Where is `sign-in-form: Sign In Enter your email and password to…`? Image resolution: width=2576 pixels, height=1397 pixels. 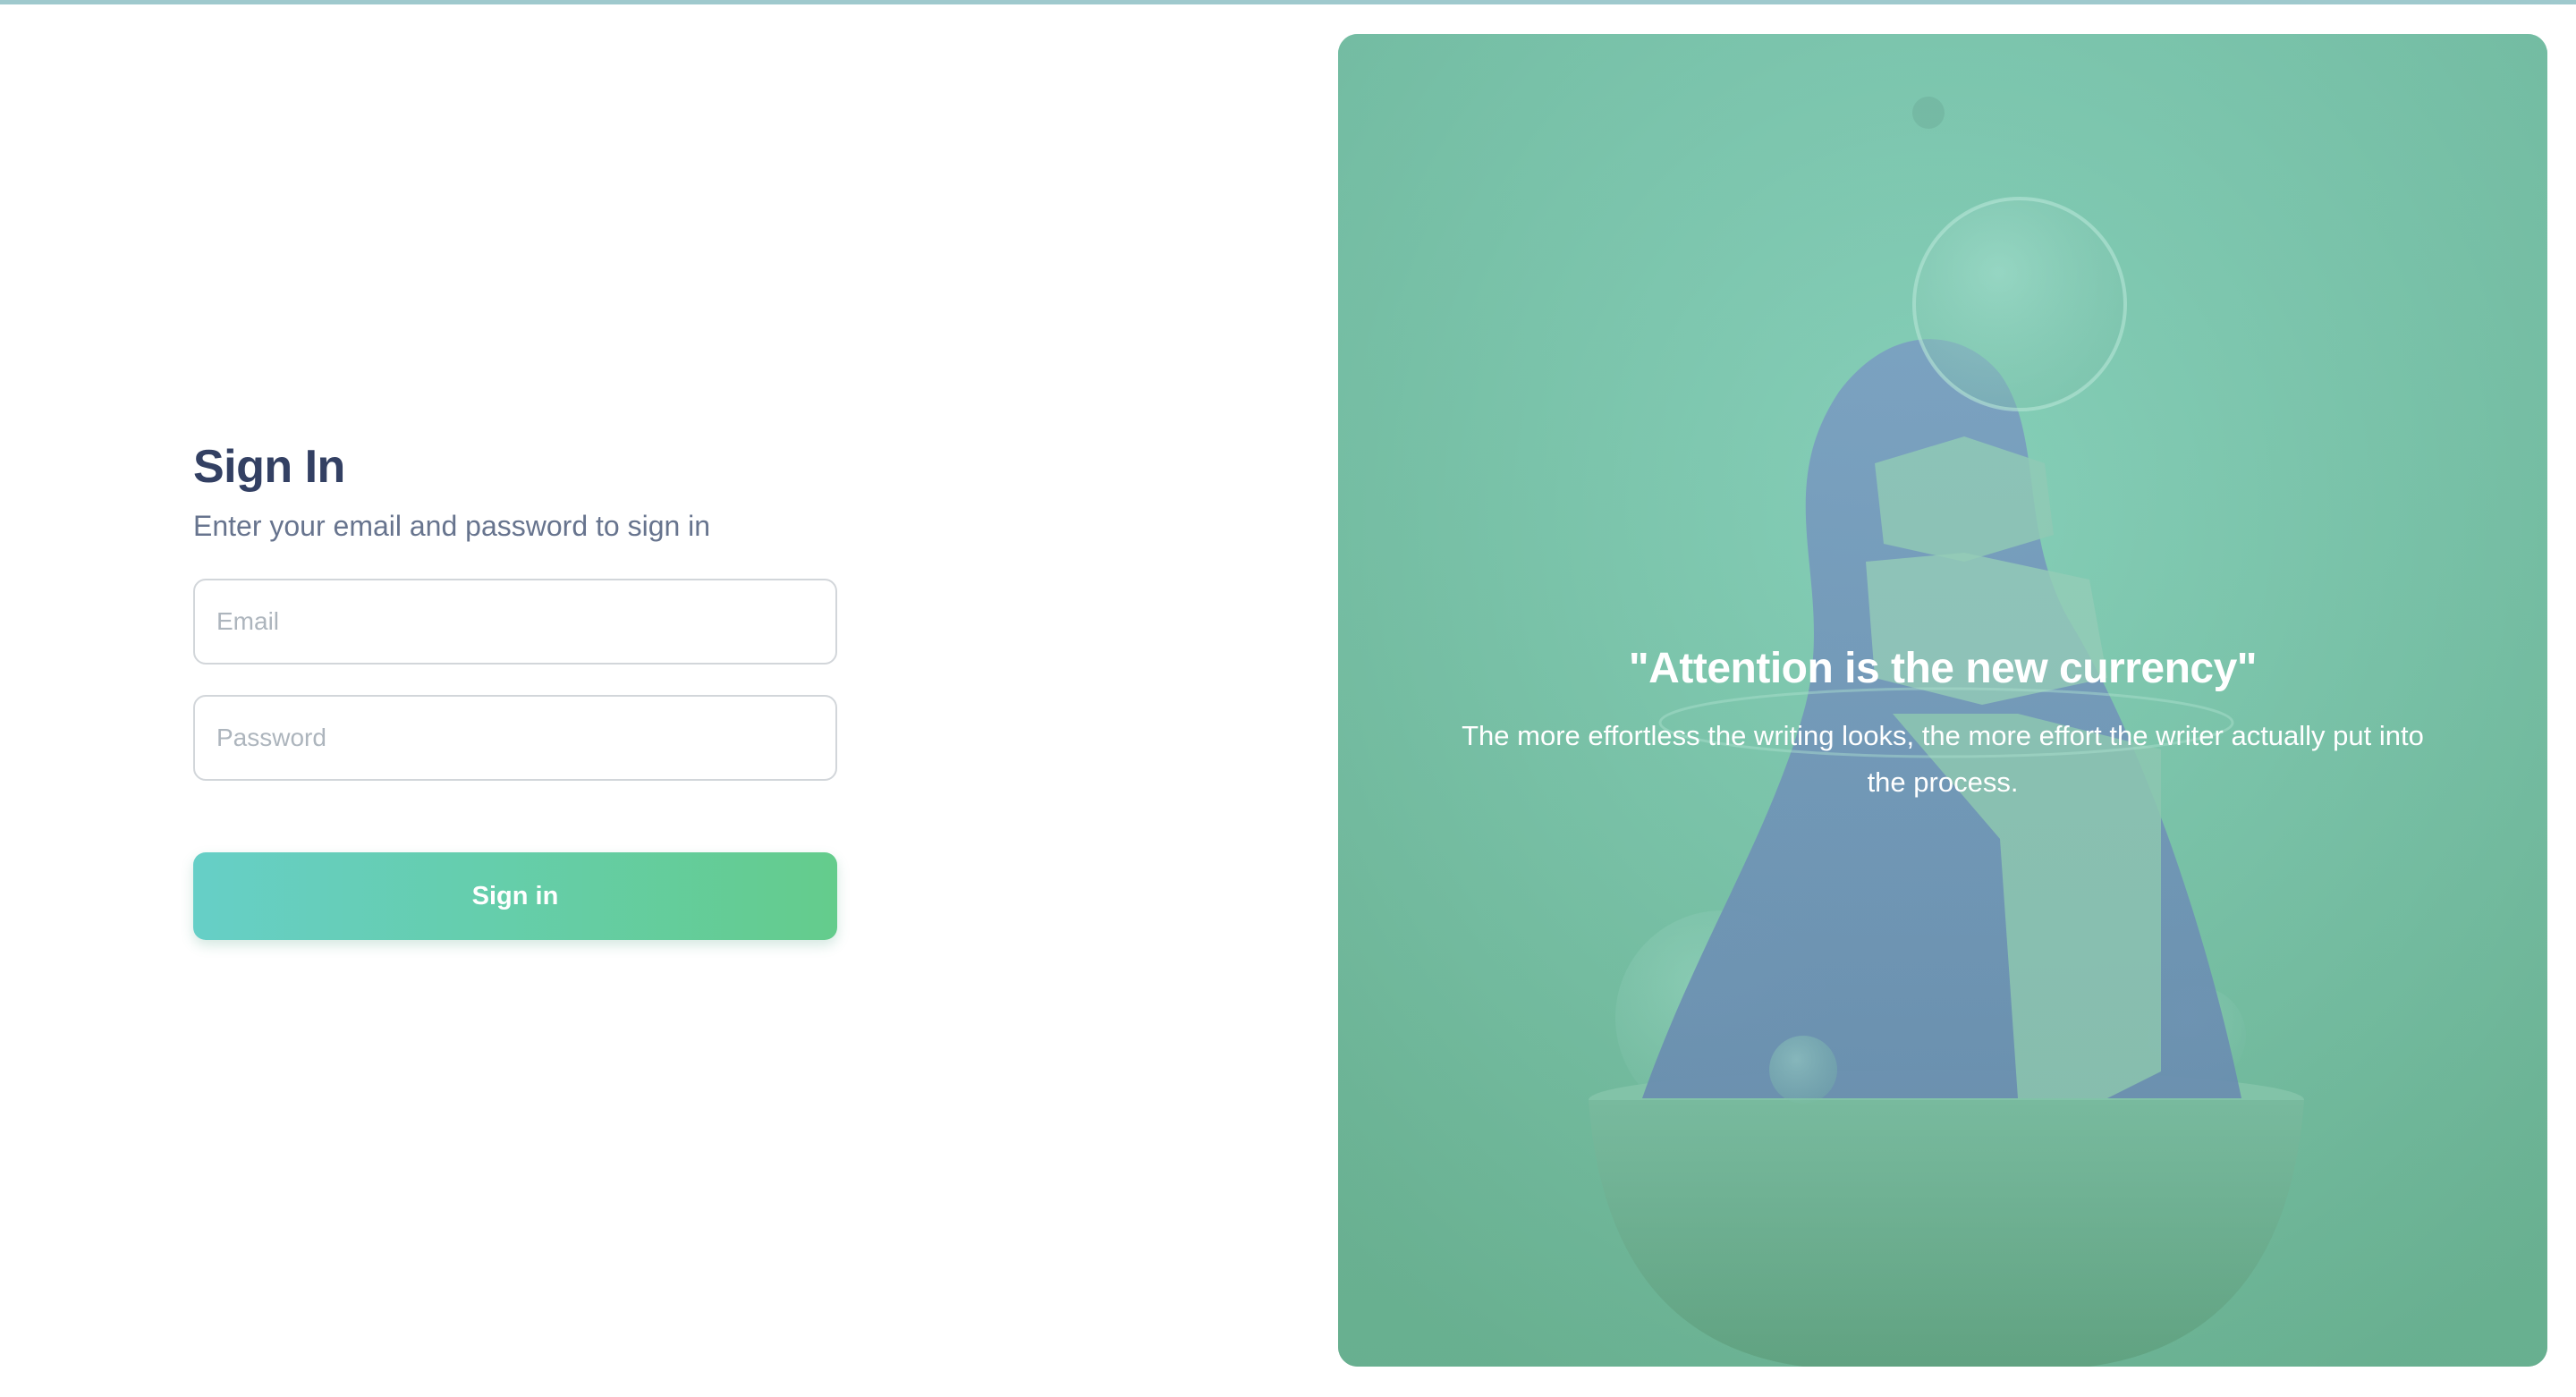 sign-in-form: Sign In Enter your email and password to… is located at coordinates (515, 690).